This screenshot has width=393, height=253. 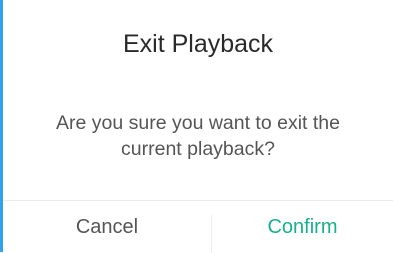 I want to click on cancel-button: Cancel, so click(x=107, y=227).